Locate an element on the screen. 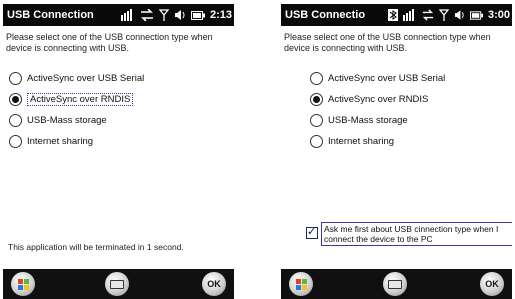  title-bar: USB Connectio 3:00 is located at coordinates (396, 15).